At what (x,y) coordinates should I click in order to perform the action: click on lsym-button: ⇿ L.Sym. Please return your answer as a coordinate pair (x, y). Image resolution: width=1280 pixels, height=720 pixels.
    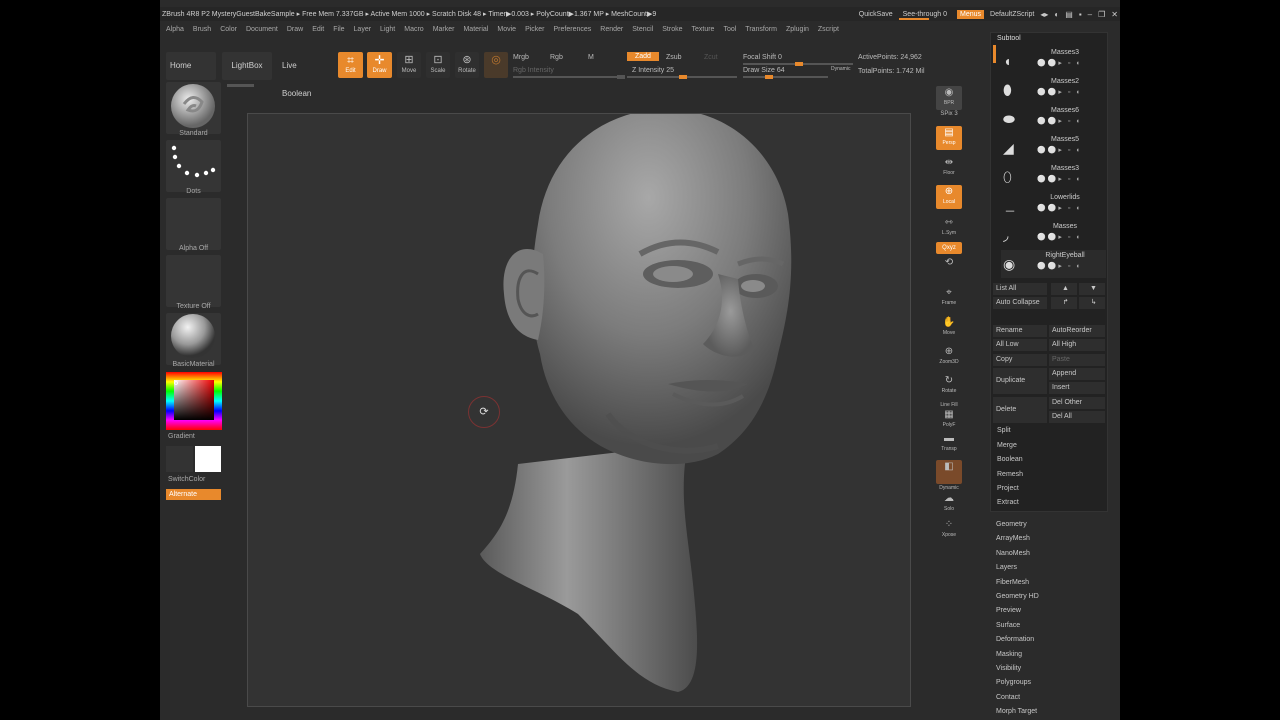
    Looking at the image, I should click on (949, 226).